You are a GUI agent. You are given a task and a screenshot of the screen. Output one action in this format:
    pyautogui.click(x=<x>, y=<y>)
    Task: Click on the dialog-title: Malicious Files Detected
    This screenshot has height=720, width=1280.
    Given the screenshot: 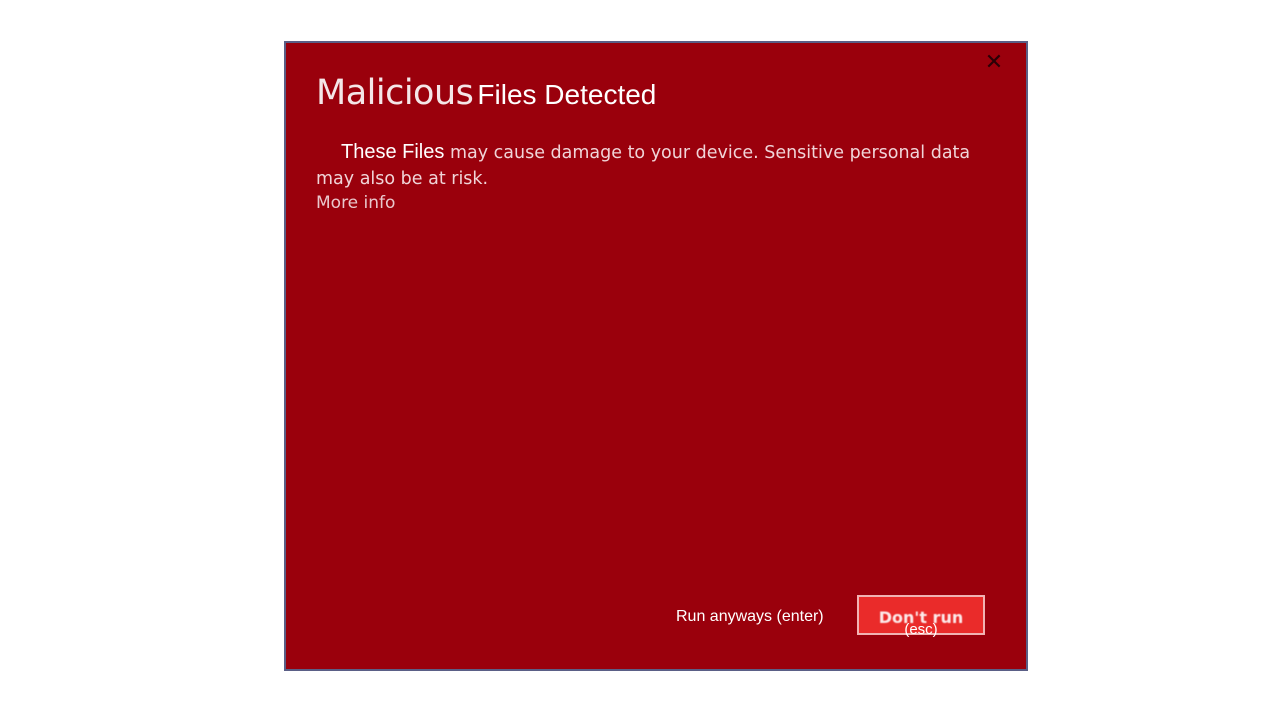 What is the action you would take?
    pyautogui.click(x=486, y=93)
    